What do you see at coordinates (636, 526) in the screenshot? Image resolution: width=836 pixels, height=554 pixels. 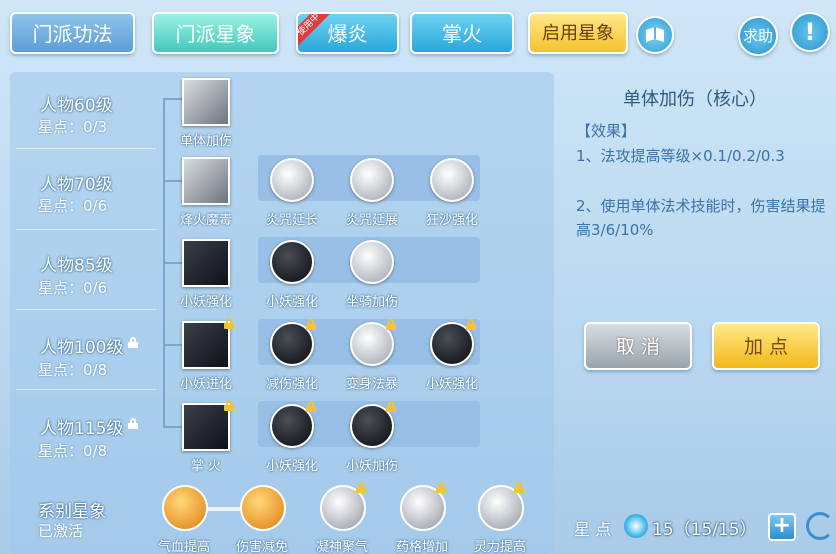 I see `star-point-icon` at bounding box center [636, 526].